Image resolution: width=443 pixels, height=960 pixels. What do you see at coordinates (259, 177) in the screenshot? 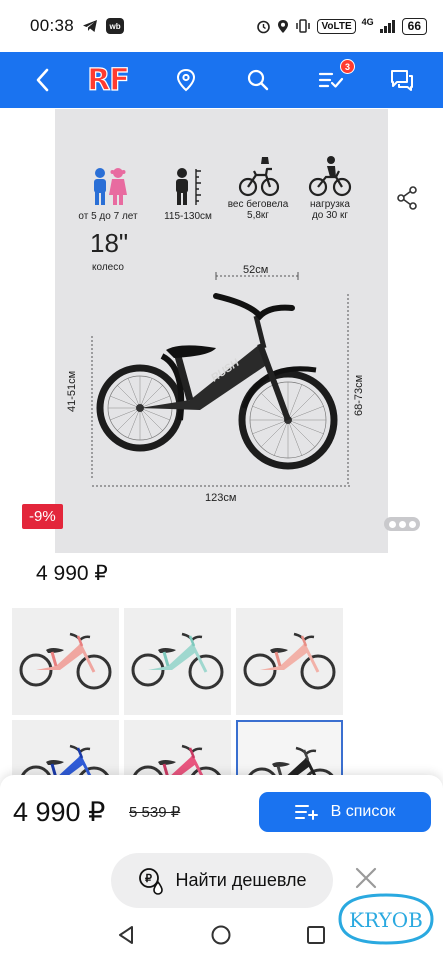
I see `weight-icon` at bounding box center [259, 177].